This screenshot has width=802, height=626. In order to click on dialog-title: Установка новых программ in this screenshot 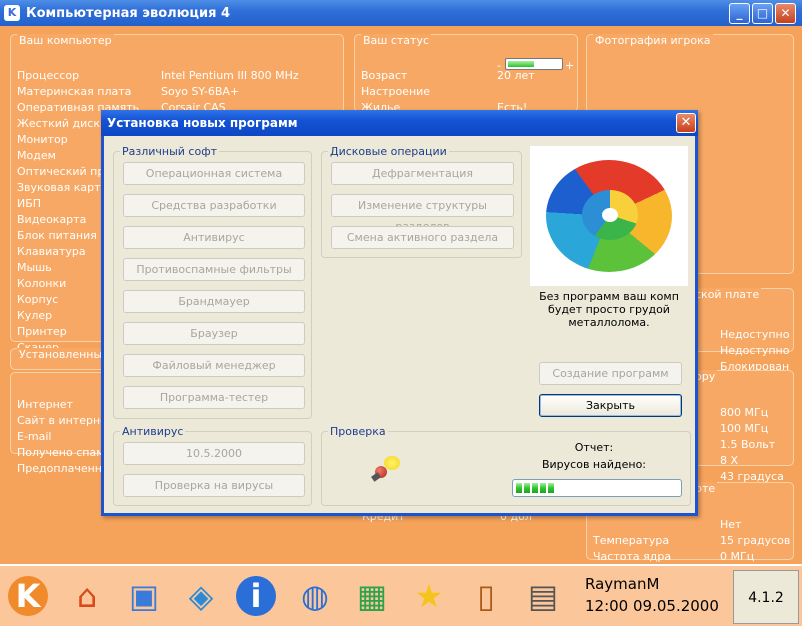, I will do `click(202, 123)`.